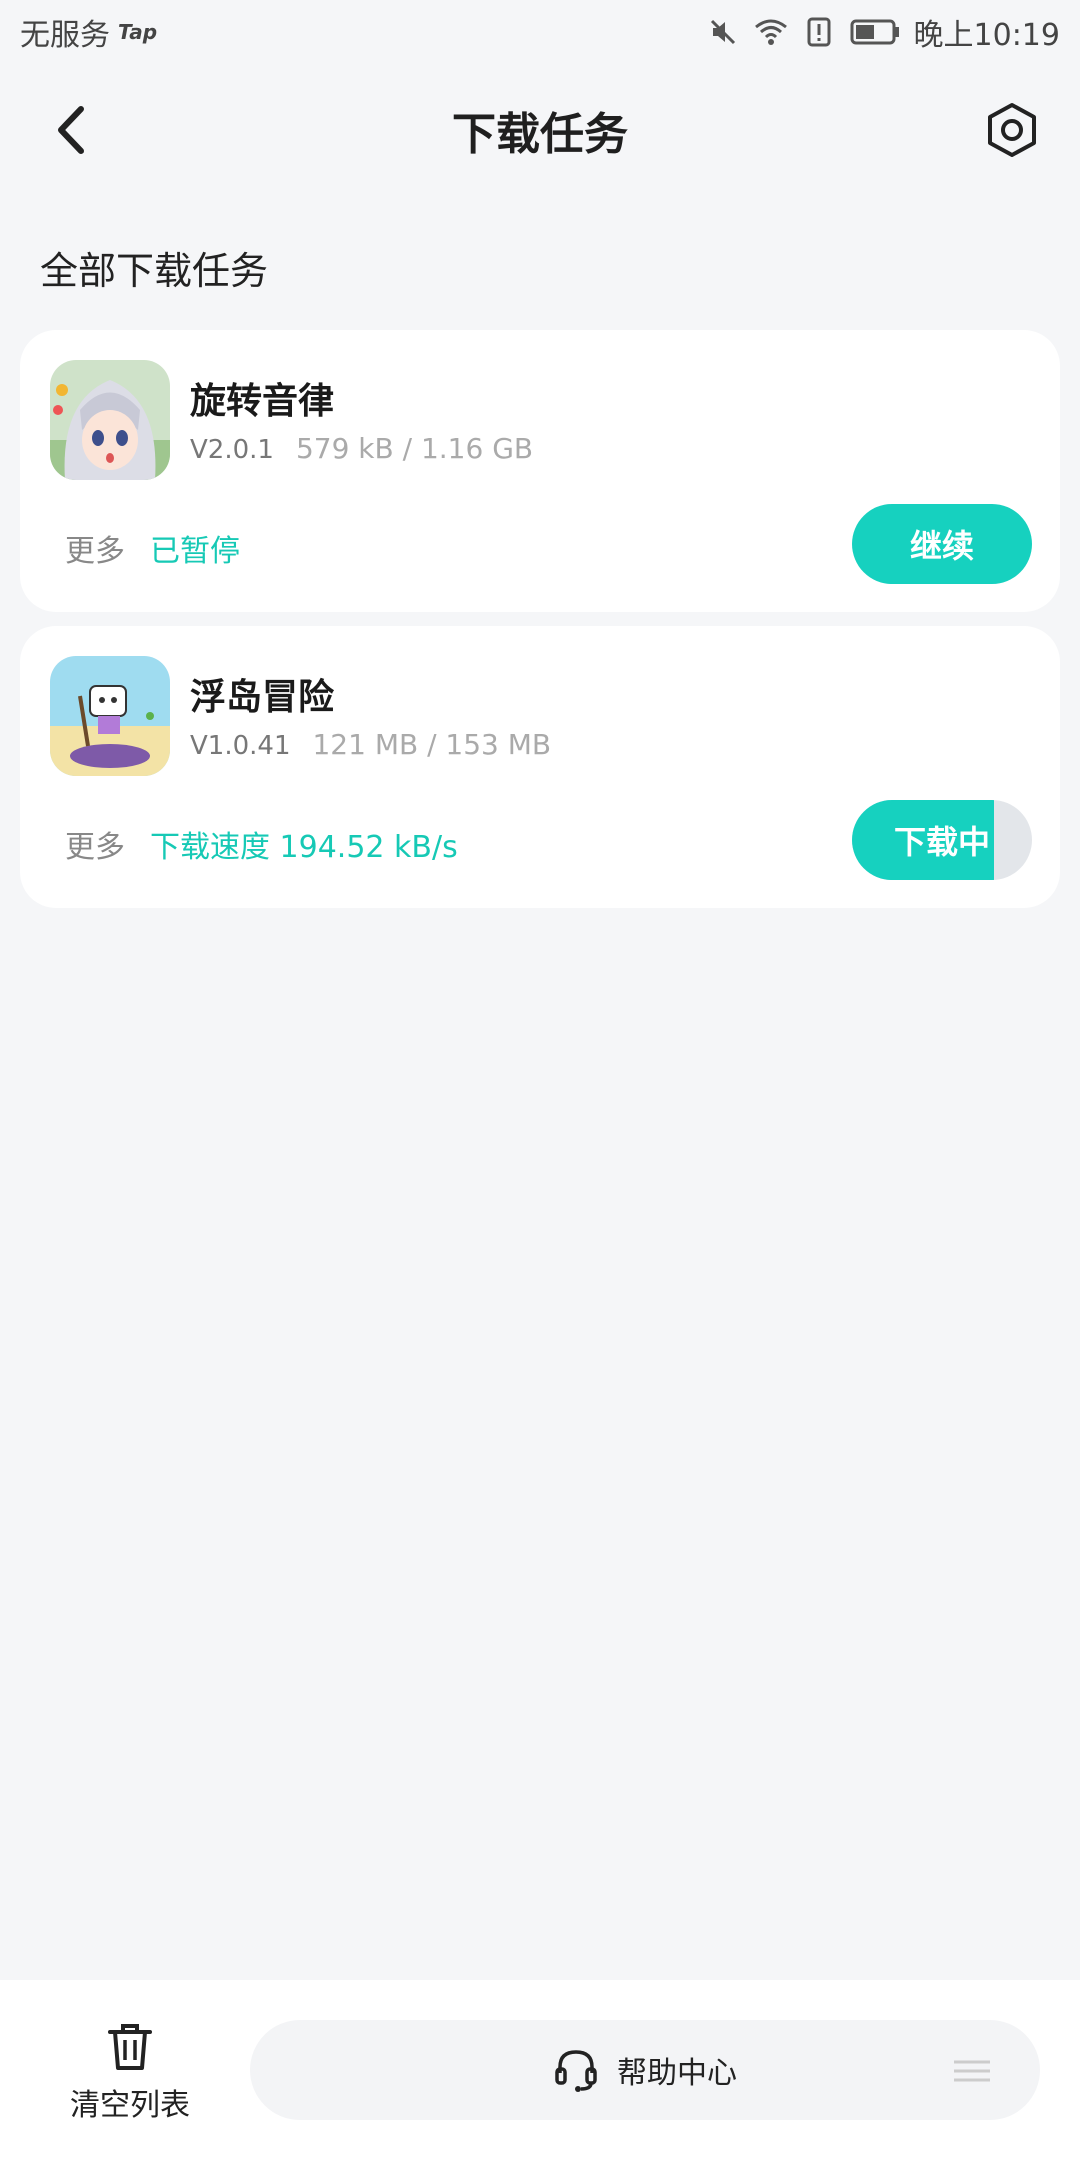 The height and width of the screenshot is (2160, 1080). I want to click on download-status: 已暂停, so click(195, 551).